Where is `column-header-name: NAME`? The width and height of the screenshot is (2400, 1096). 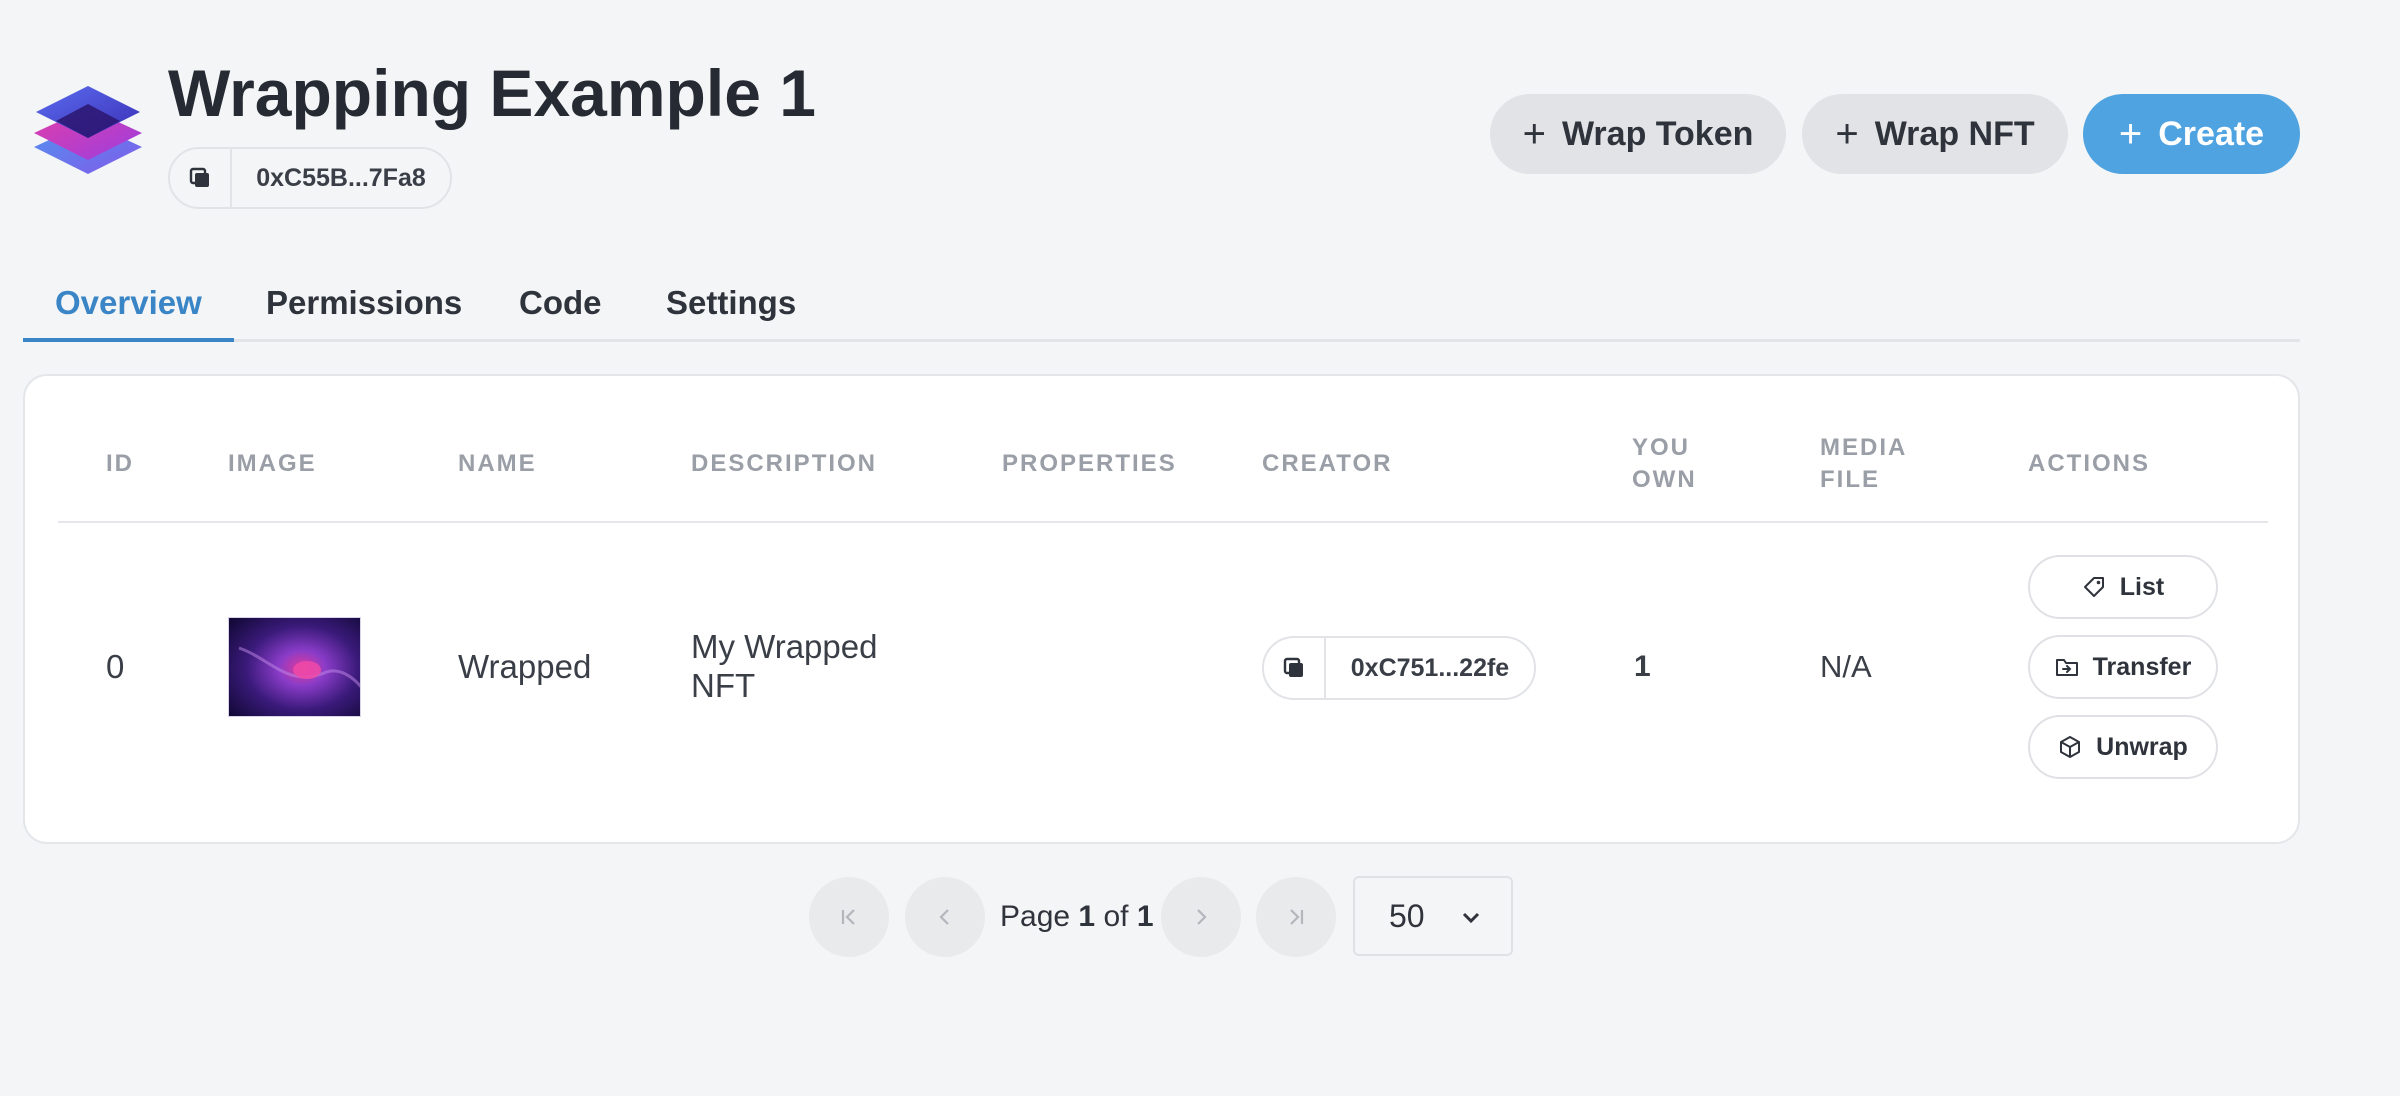
column-header-name: NAME is located at coordinates (497, 463).